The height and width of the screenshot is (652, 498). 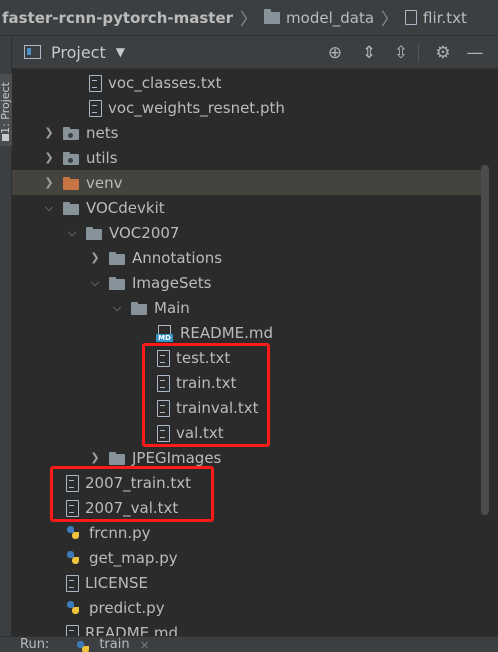 I want to click on project-view-selector: Project, so click(x=78, y=52).